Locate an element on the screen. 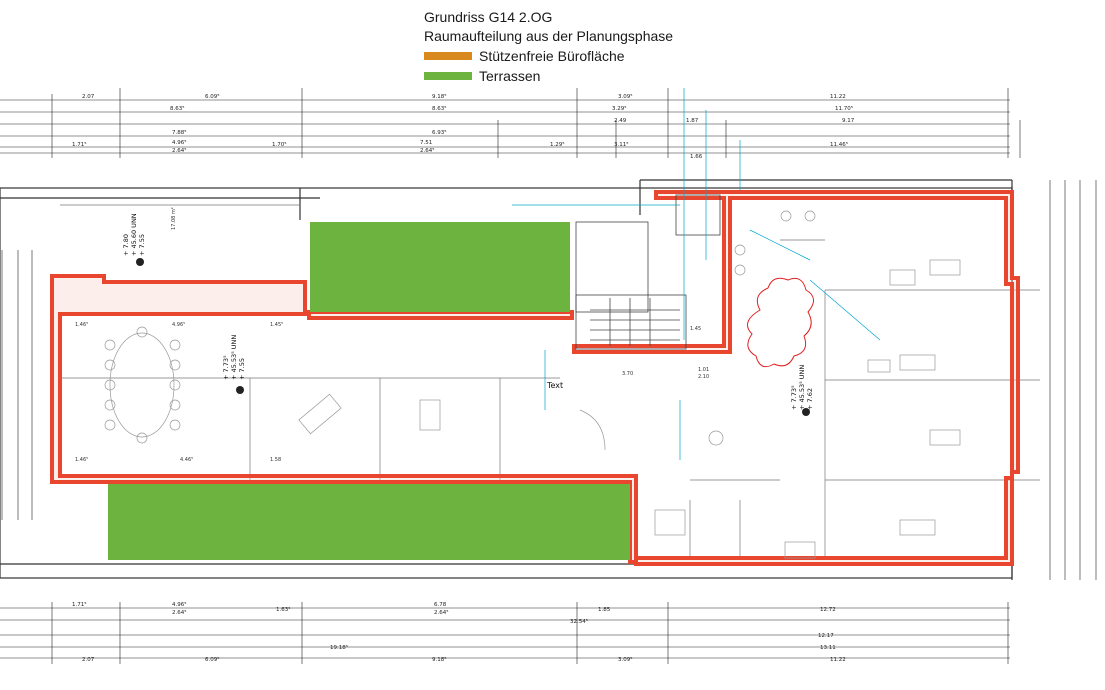 This screenshot has height=690, width=1105. text-marker: Text is located at coordinates (554, 385).